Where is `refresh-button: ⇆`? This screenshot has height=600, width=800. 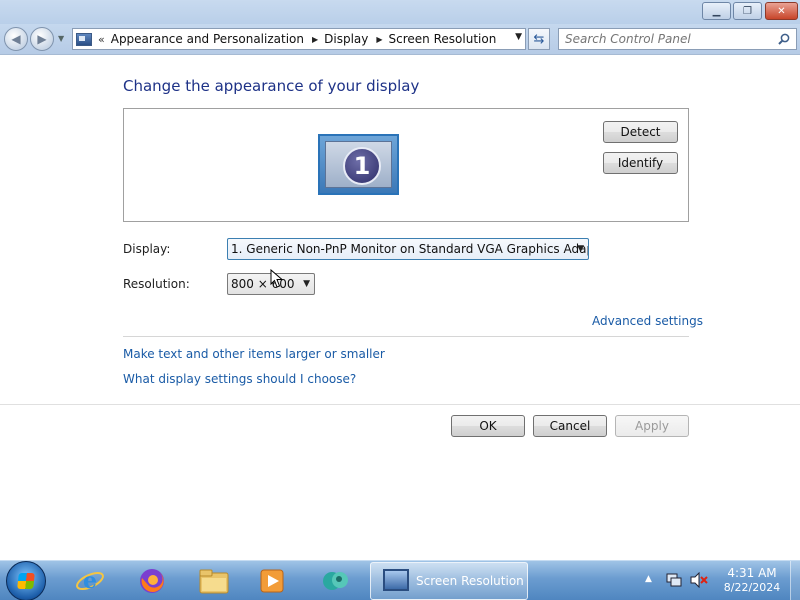
refresh-button: ⇆ is located at coordinates (539, 39).